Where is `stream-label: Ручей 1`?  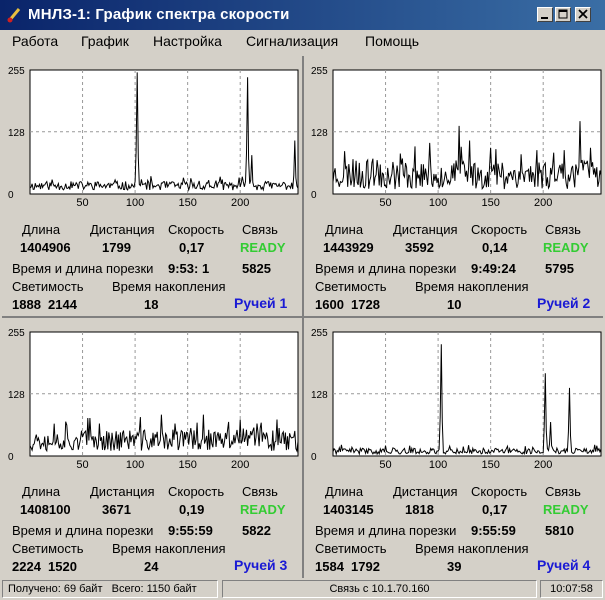
stream-label: Ручей 1 is located at coordinates (260, 303).